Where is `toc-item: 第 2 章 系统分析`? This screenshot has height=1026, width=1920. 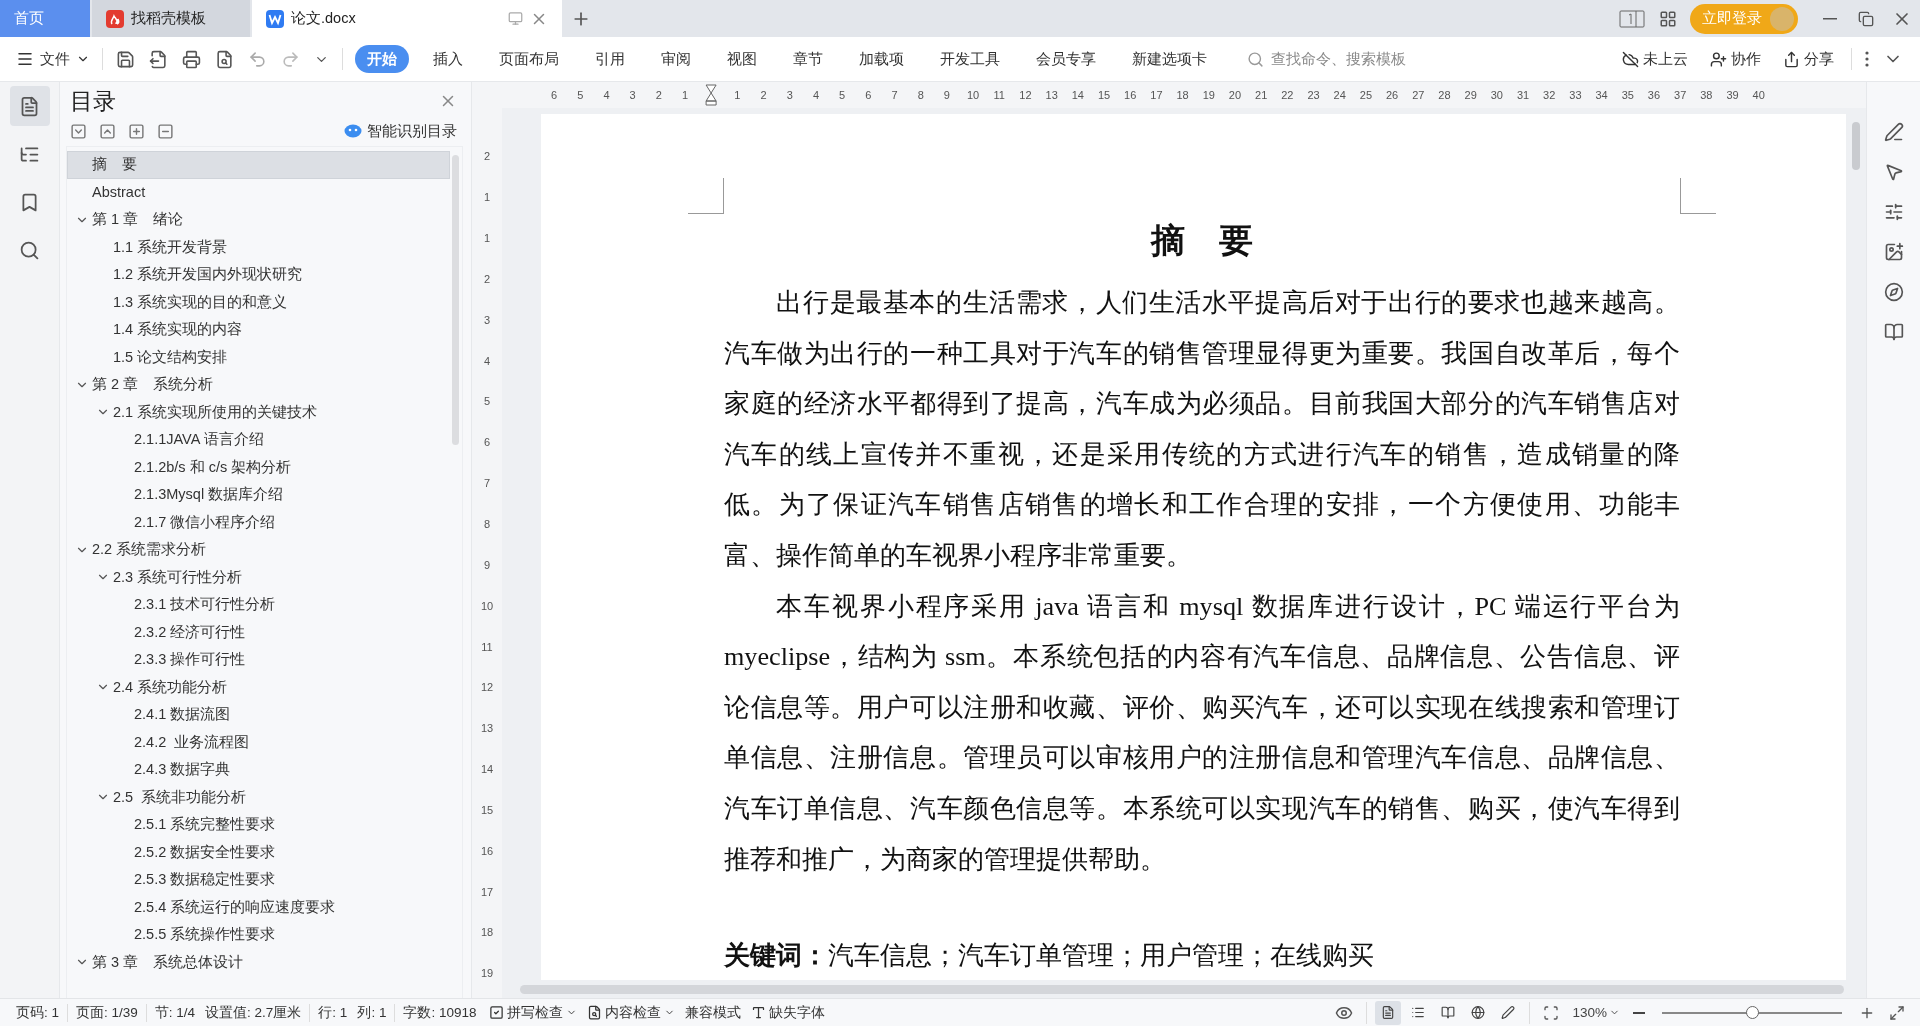 toc-item: 第 2 章 系统分析 is located at coordinates (258, 385).